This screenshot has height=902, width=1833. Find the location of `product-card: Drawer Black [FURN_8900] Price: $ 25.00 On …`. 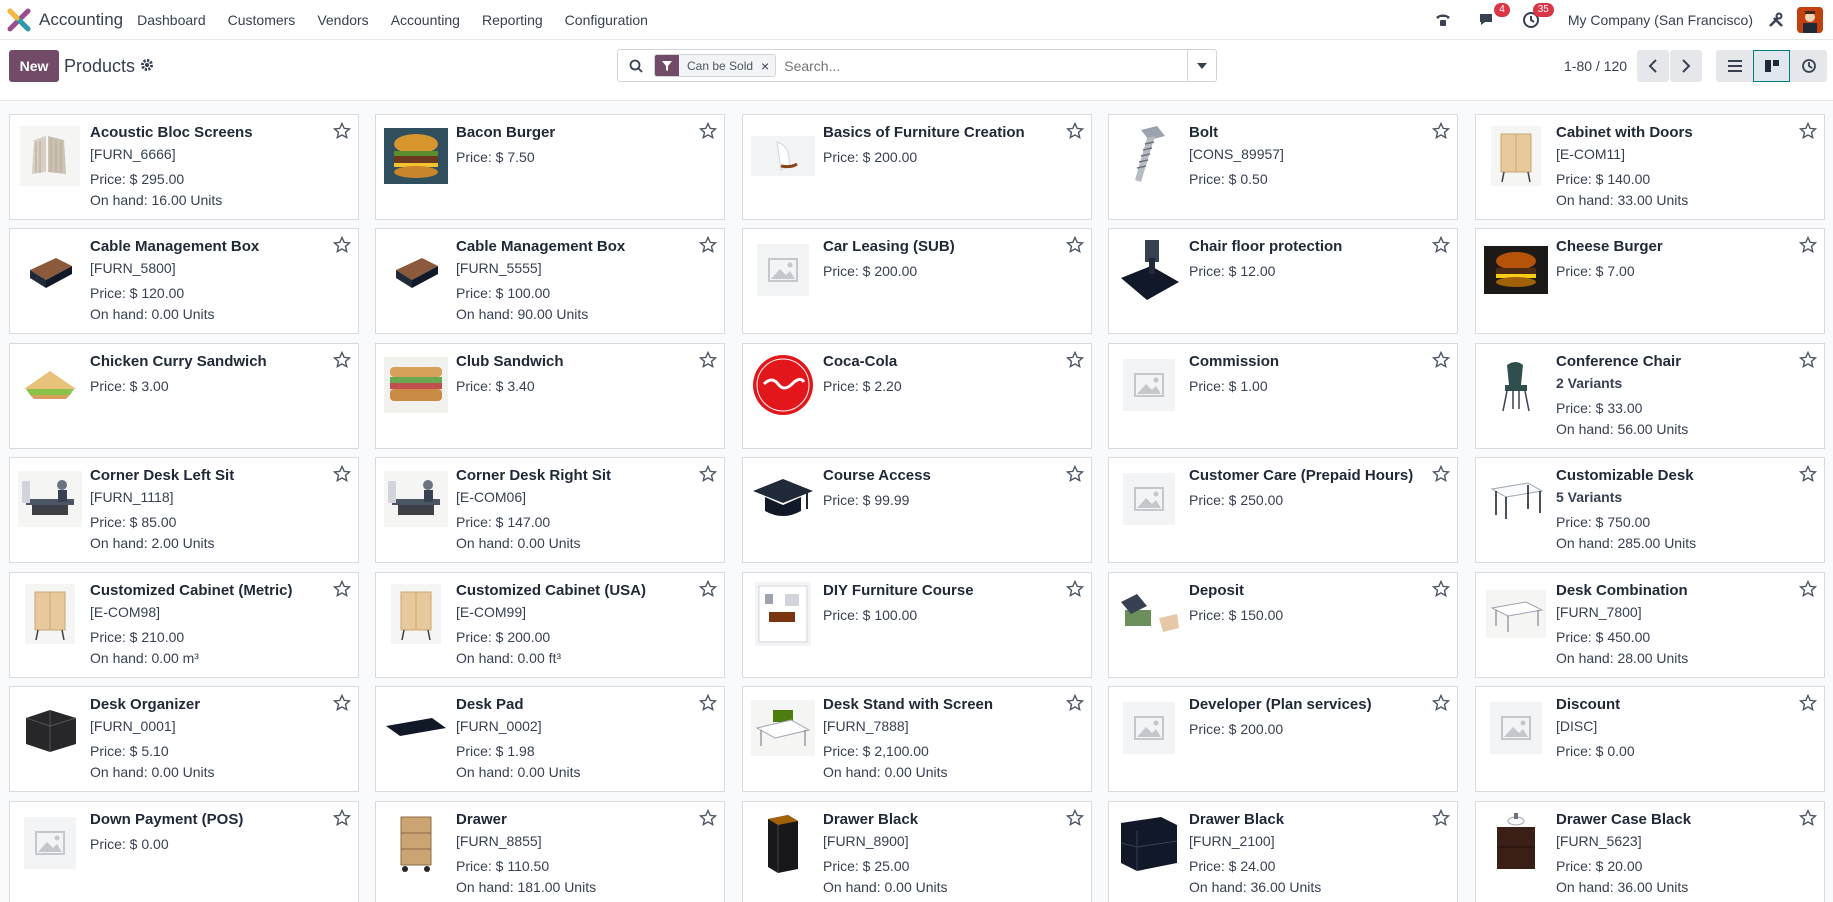

product-card: Drawer Black [FURN_8900] Price: $ 25.00 On … is located at coordinates (917, 851).